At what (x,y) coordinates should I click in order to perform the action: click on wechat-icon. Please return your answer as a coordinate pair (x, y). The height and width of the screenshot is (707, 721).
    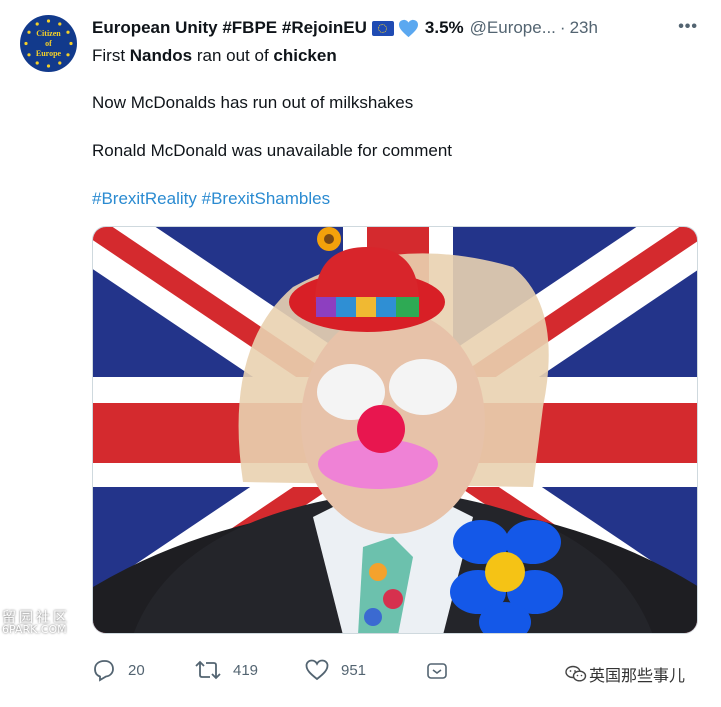
    Looking at the image, I should click on (576, 673).